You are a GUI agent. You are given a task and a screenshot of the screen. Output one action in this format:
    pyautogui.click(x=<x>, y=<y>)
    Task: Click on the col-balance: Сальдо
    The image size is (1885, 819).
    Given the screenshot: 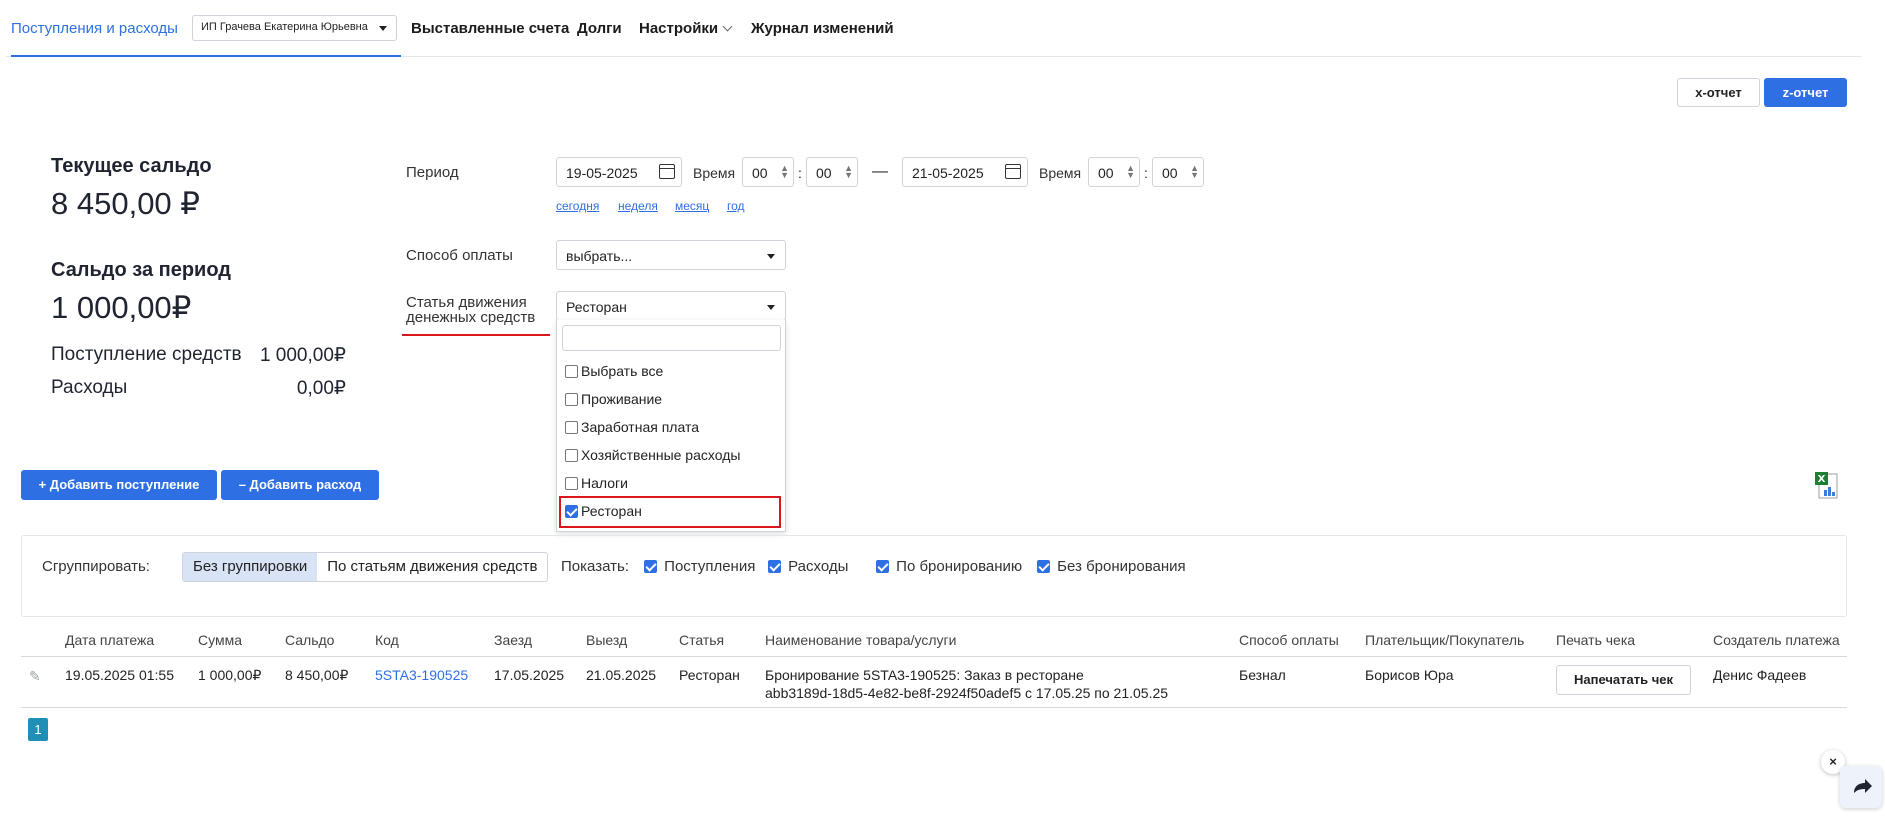 What is the action you would take?
    pyautogui.click(x=309, y=640)
    